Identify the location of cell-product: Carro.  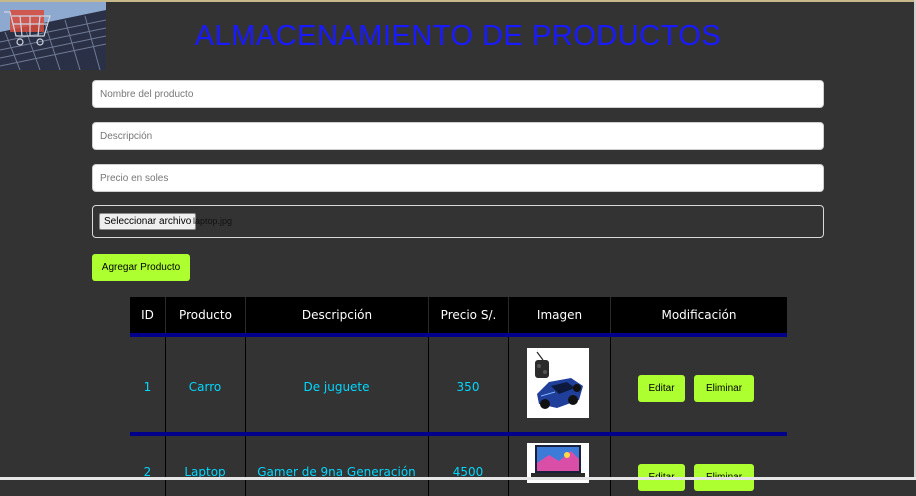
(205, 384).